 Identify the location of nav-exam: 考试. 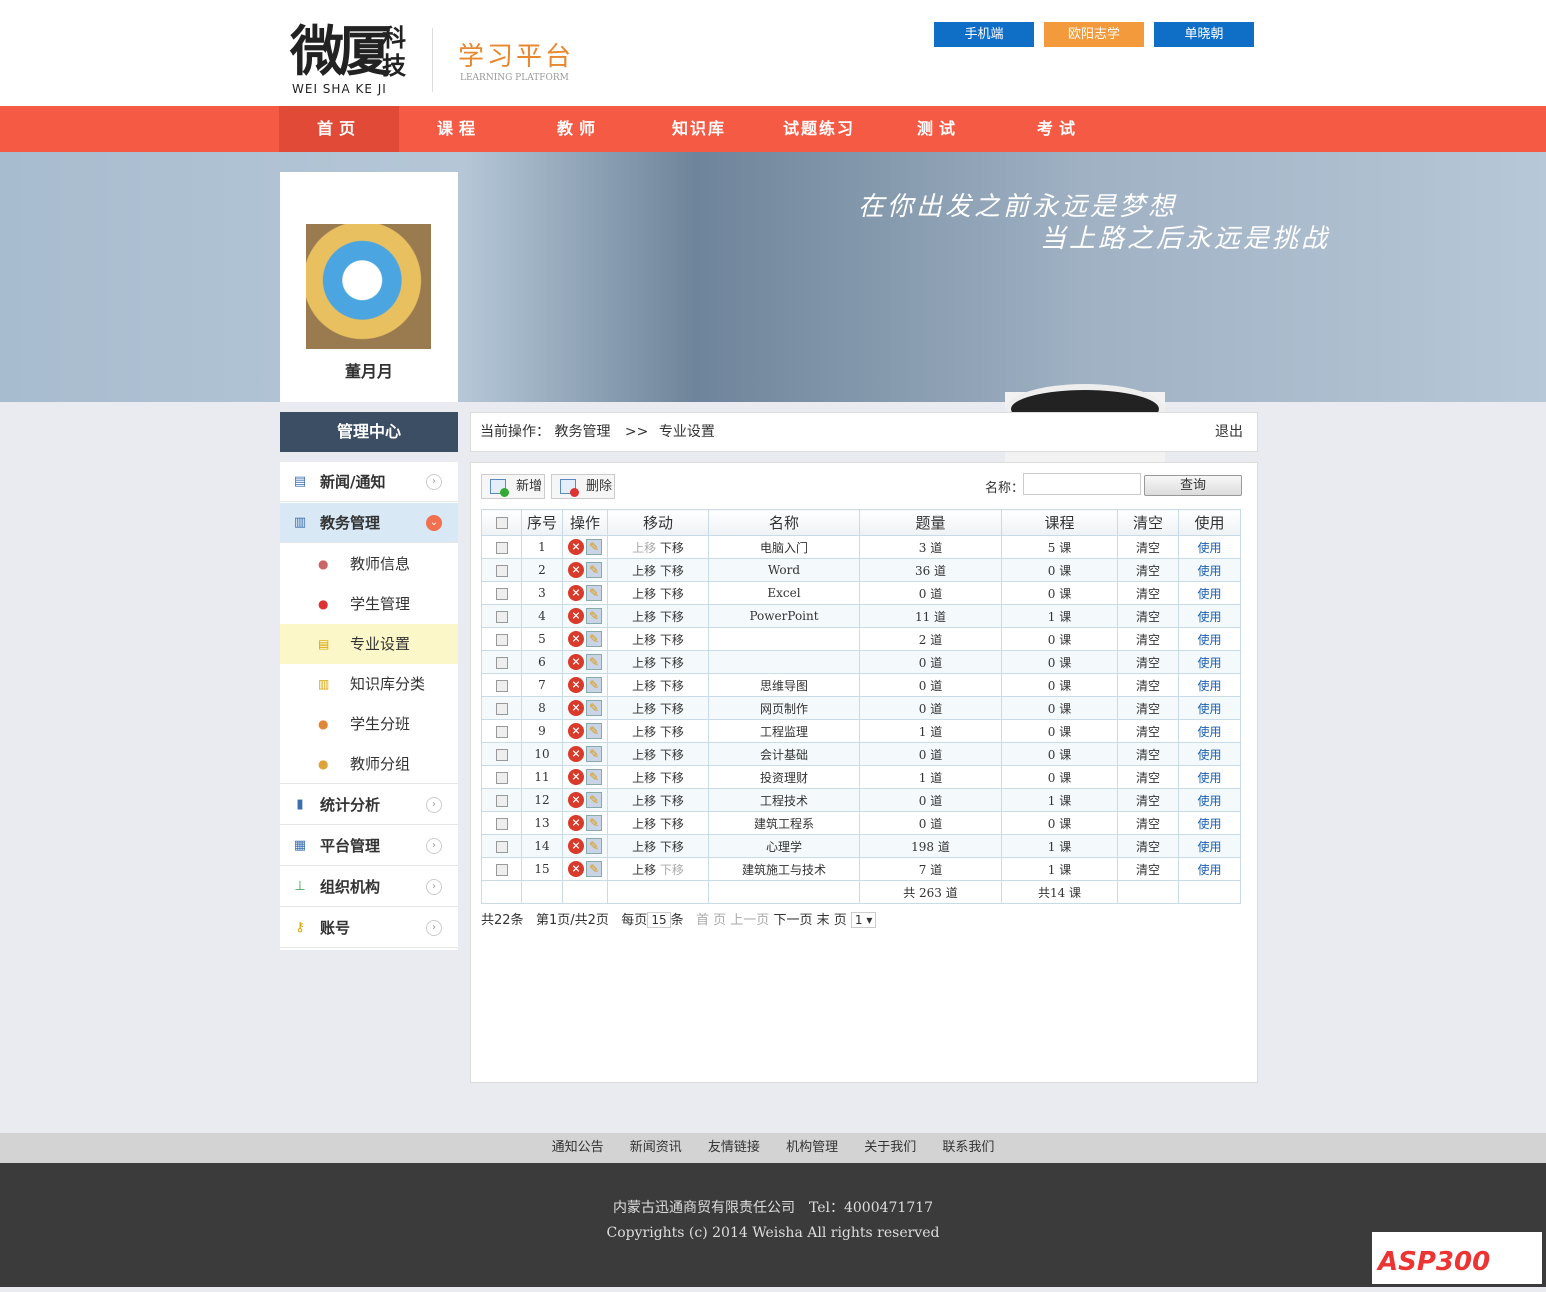
(1059, 129).